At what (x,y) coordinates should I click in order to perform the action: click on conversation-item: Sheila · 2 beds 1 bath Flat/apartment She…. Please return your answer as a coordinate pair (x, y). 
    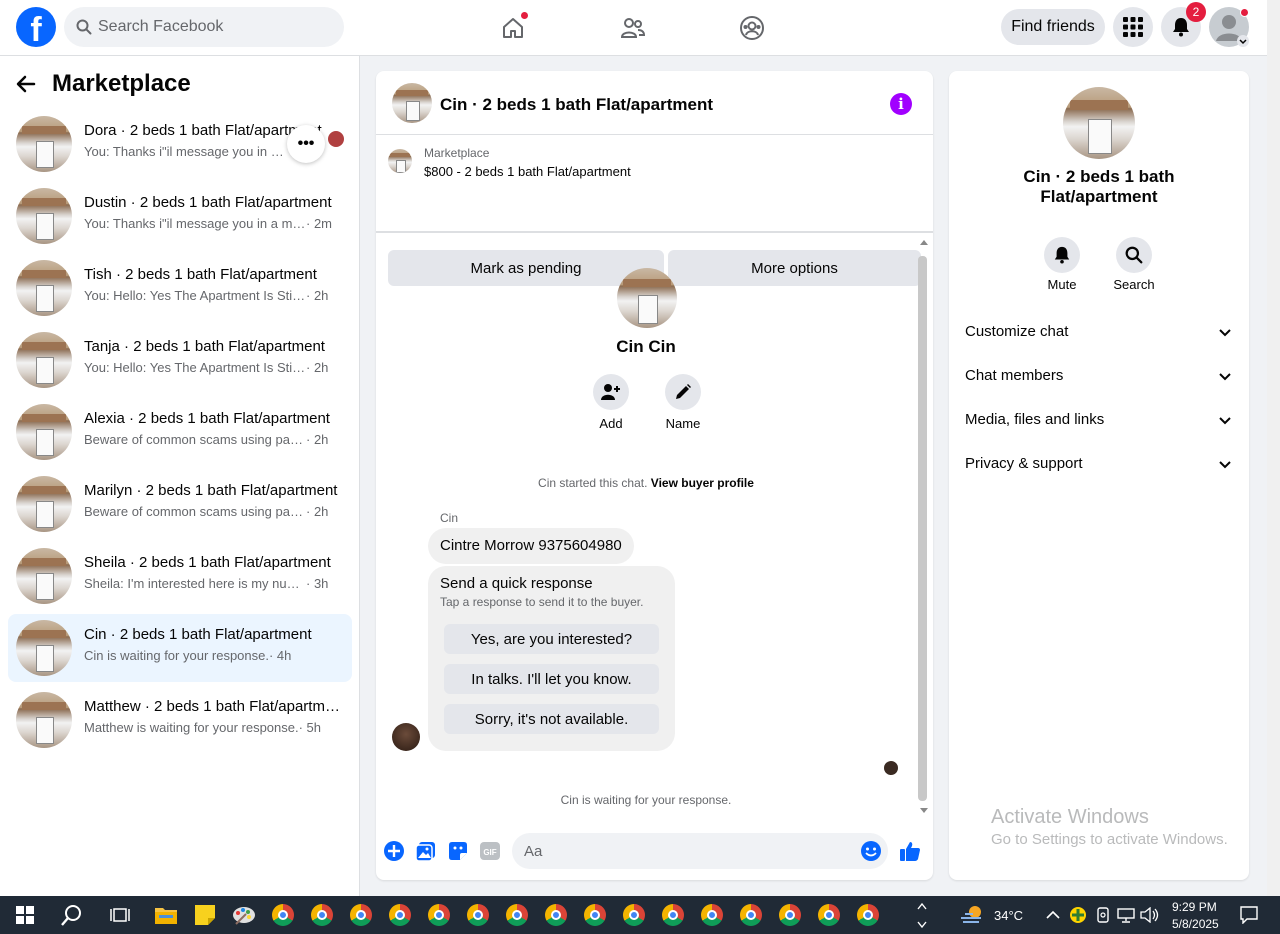
    Looking at the image, I should click on (180, 576).